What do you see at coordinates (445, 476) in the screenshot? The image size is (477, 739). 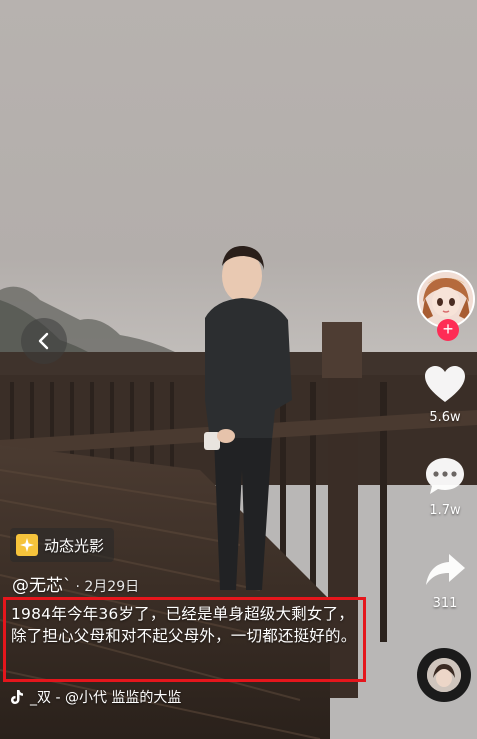 I see `comment-bubble-icon` at bounding box center [445, 476].